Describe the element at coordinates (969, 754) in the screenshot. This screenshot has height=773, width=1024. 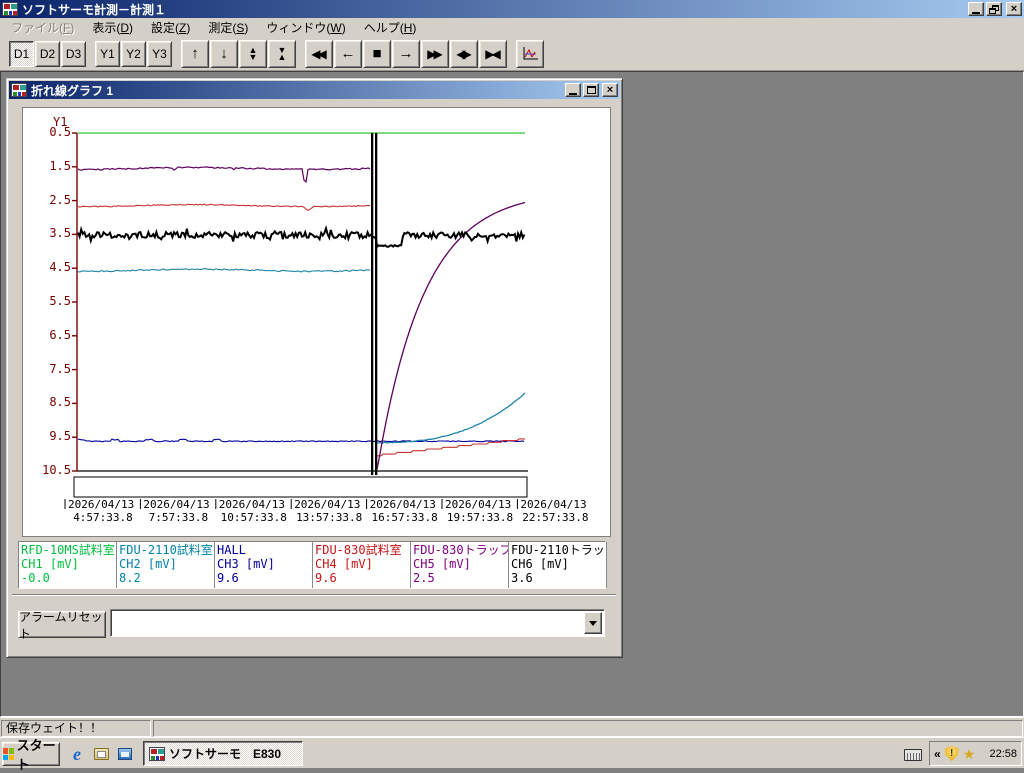
I see `star-icon: ★` at that location.